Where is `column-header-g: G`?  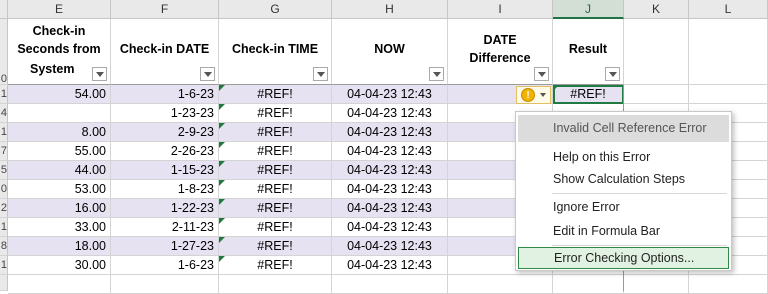 column-header-g: G is located at coordinates (275, 9).